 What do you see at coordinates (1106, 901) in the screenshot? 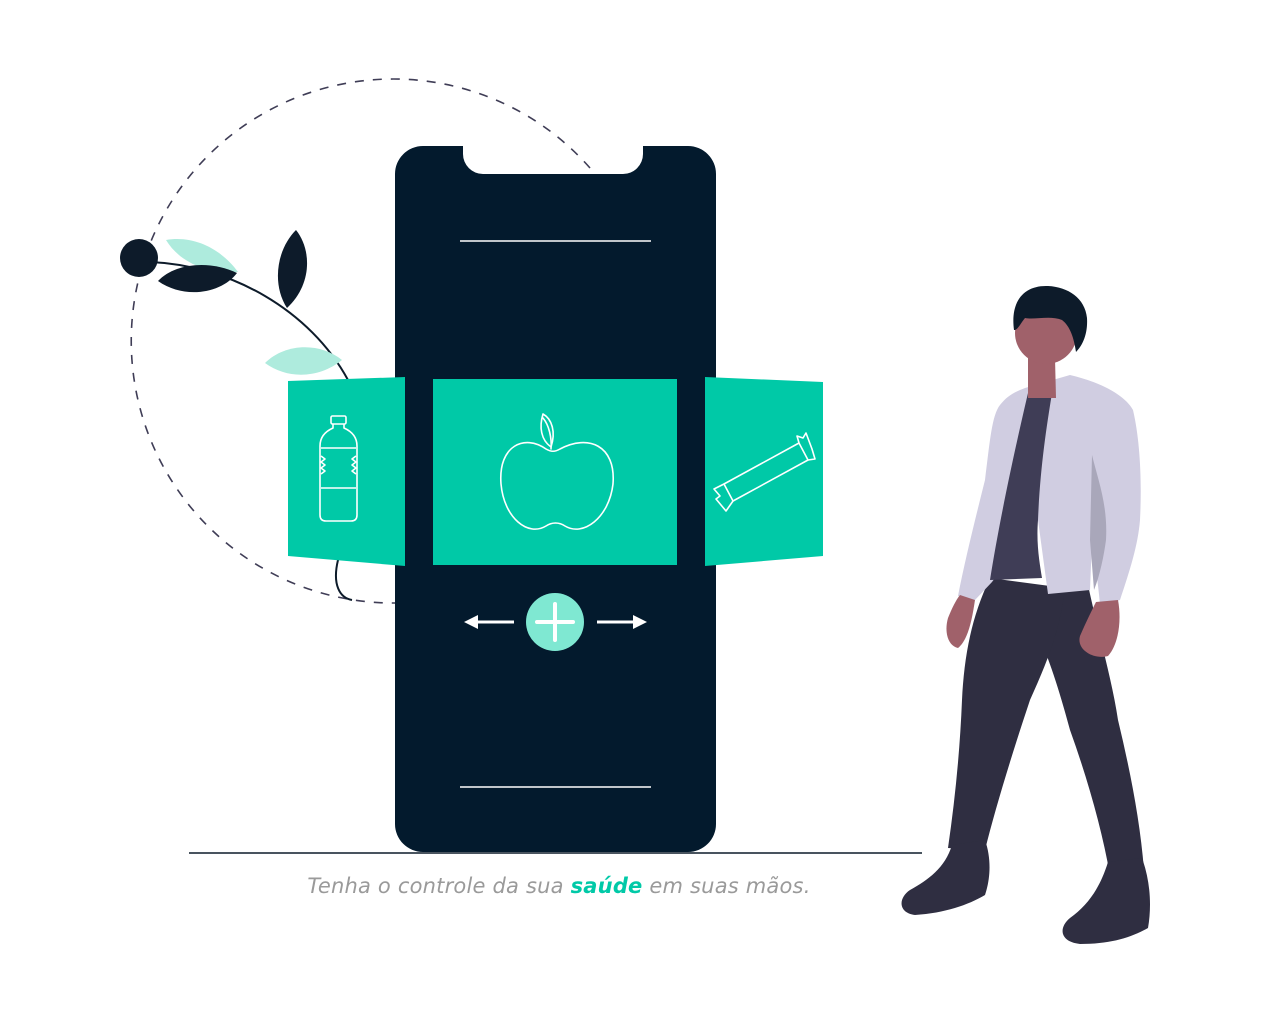
I see `person-shoe-right` at bounding box center [1106, 901].